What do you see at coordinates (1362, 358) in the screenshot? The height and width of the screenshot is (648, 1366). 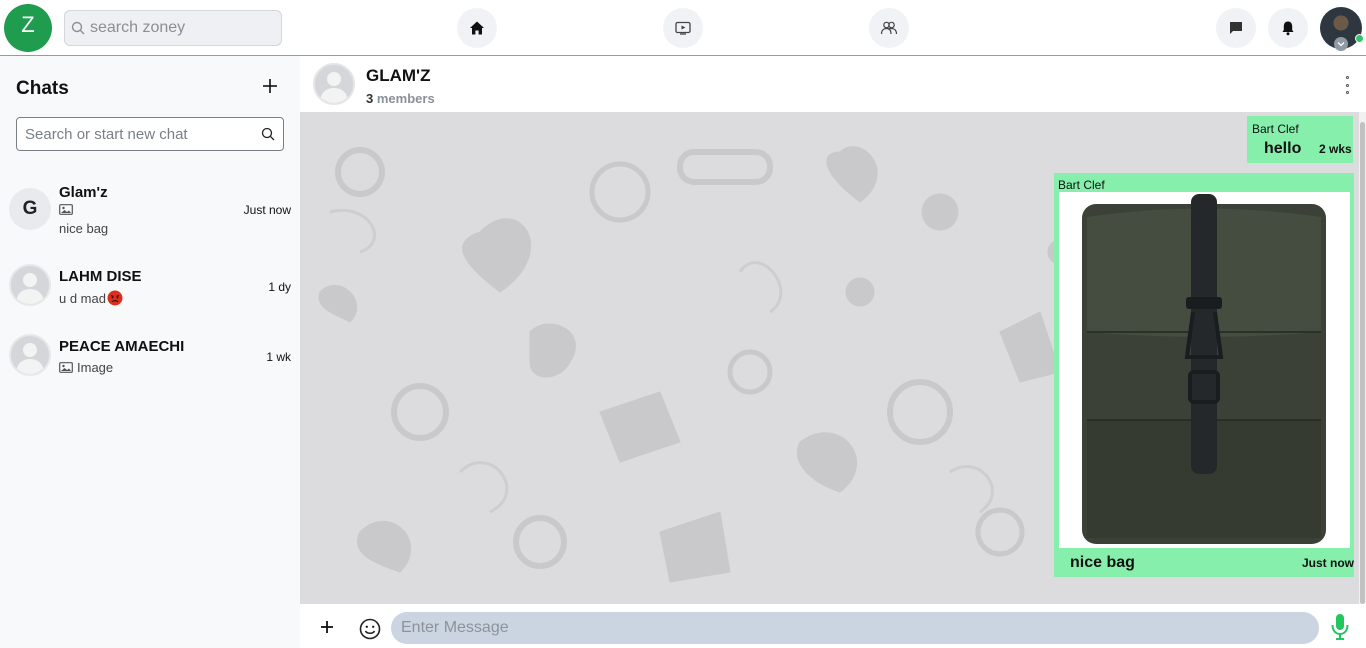 I see `message-scrollbar` at bounding box center [1362, 358].